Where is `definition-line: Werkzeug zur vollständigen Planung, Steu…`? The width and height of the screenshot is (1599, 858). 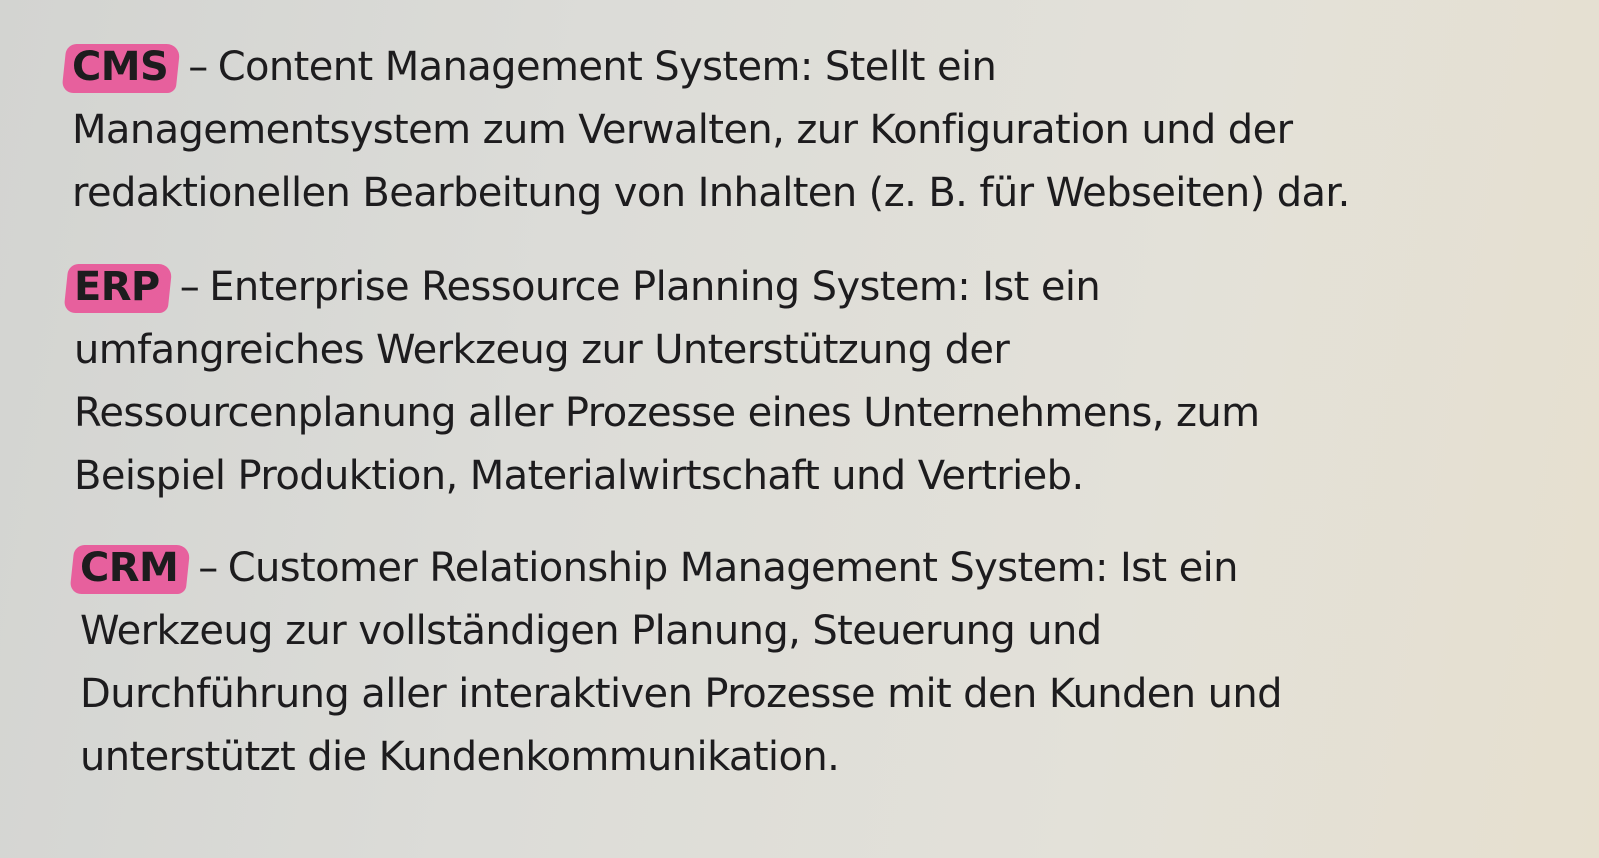 definition-line: Werkzeug zur vollständigen Planung, Steu… is located at coordinates (591, 631).